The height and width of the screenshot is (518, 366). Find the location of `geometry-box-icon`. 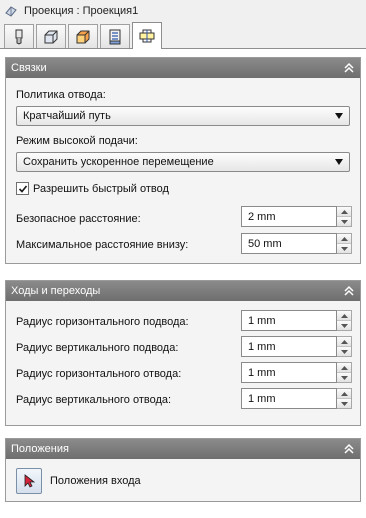

geometry-box-icon is located at coordinates (83, 36).